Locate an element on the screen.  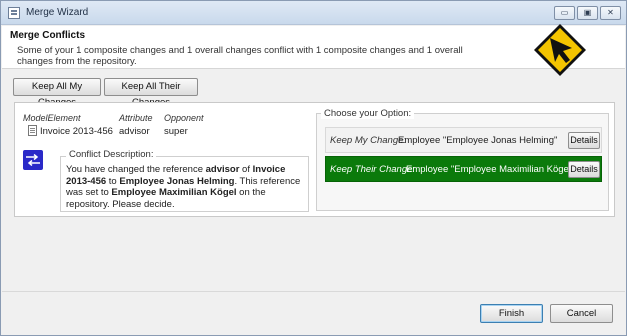
footer-divider is located at coordinates (313, 291).